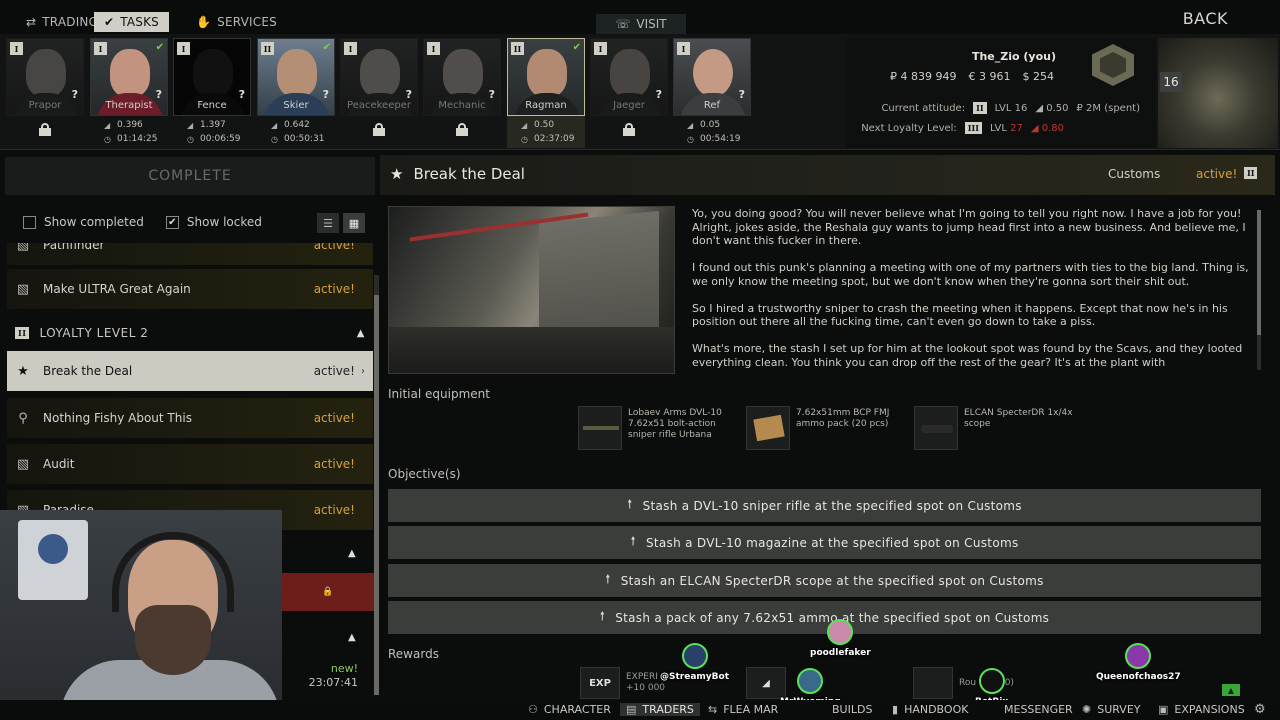 The image size is (1280, 720). What do you see at coordinates (341, 223) in the screenshot?
I see `view-toggles: ☰ ▦` at bounding box center [341, 223].